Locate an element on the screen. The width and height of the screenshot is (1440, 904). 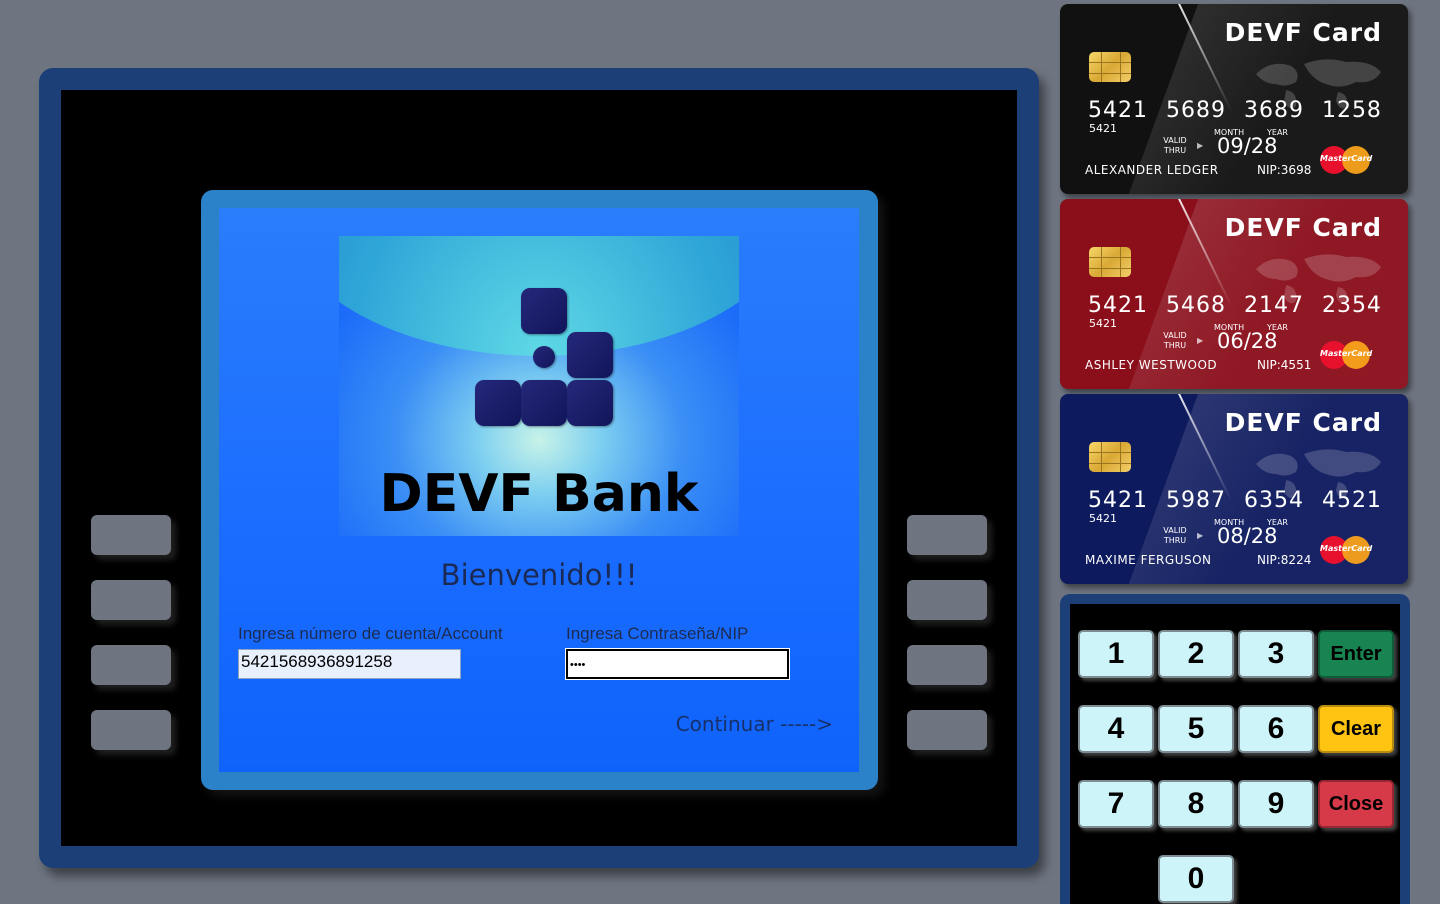
account-input: 5421568936891258 is located at coordinates (349, 664).